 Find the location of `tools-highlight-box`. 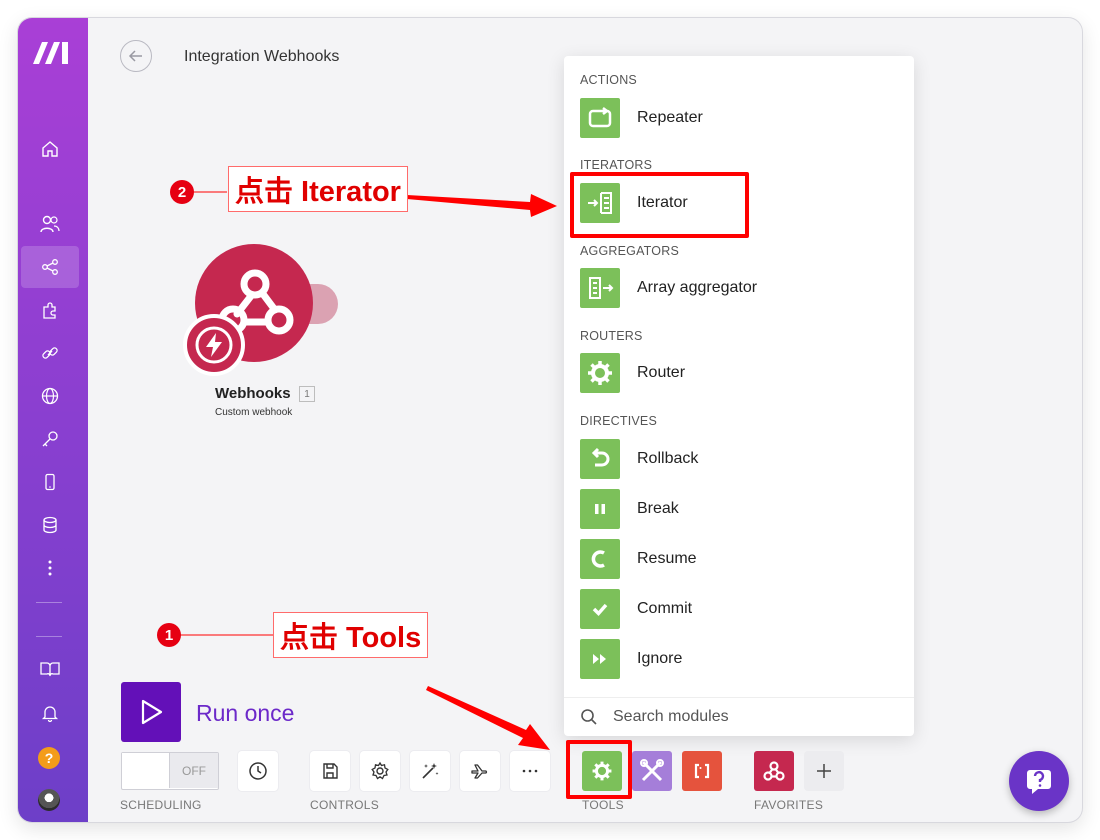

tools-highlight-box is located at coordinates (599, 769).